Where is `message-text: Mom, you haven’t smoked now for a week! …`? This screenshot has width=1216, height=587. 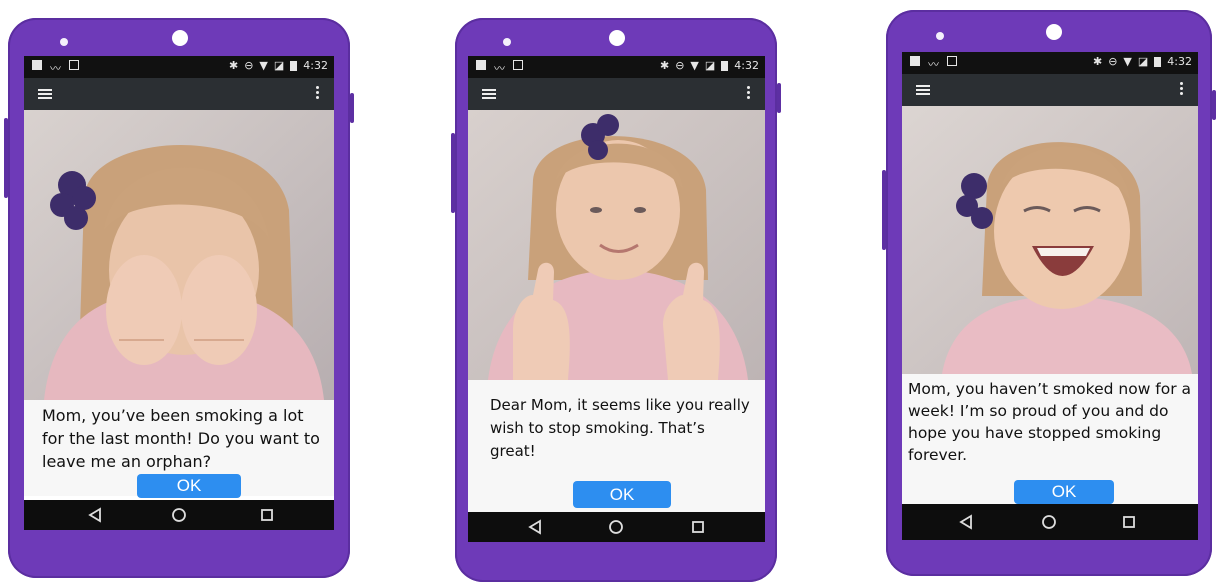
message-text: Mom, you haven’t smoked now for a week! … is located at coordinates (1050, 422).